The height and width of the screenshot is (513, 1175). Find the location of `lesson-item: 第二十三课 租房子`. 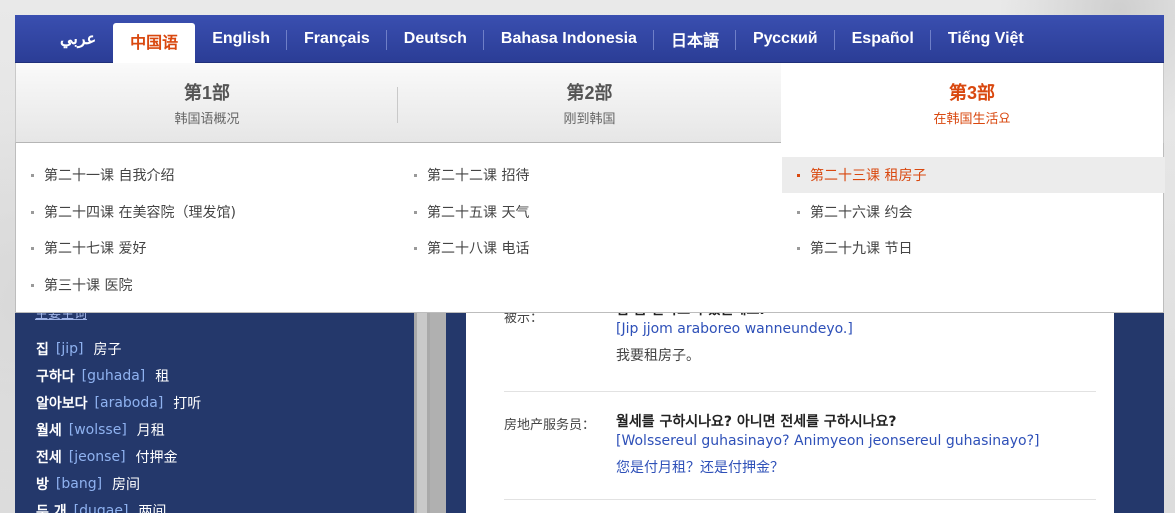

lesson-item: 第二十三课 租房子 is located at coordinates (973, 175).